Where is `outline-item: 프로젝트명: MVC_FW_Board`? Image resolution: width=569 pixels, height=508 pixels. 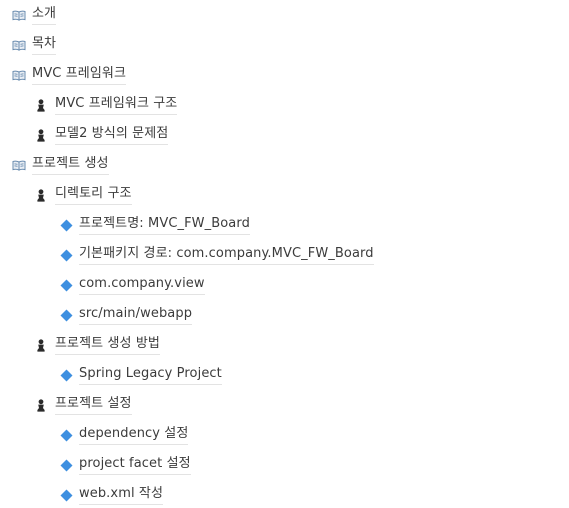
outline-item: 프로젝트명: MVC_FW_Board is located at coordinates (155, 225).